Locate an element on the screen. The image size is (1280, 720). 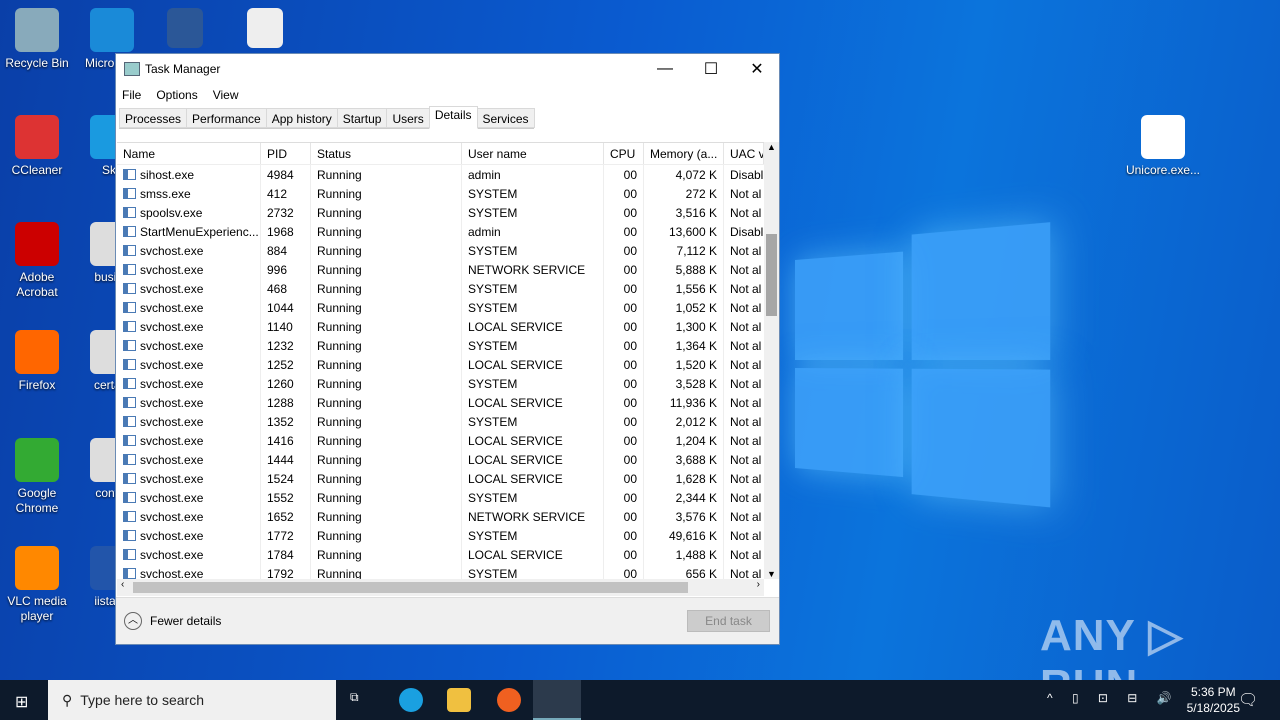
clock: 5:36 PM 5/18/2025 is located at coordinates (1213, 700).